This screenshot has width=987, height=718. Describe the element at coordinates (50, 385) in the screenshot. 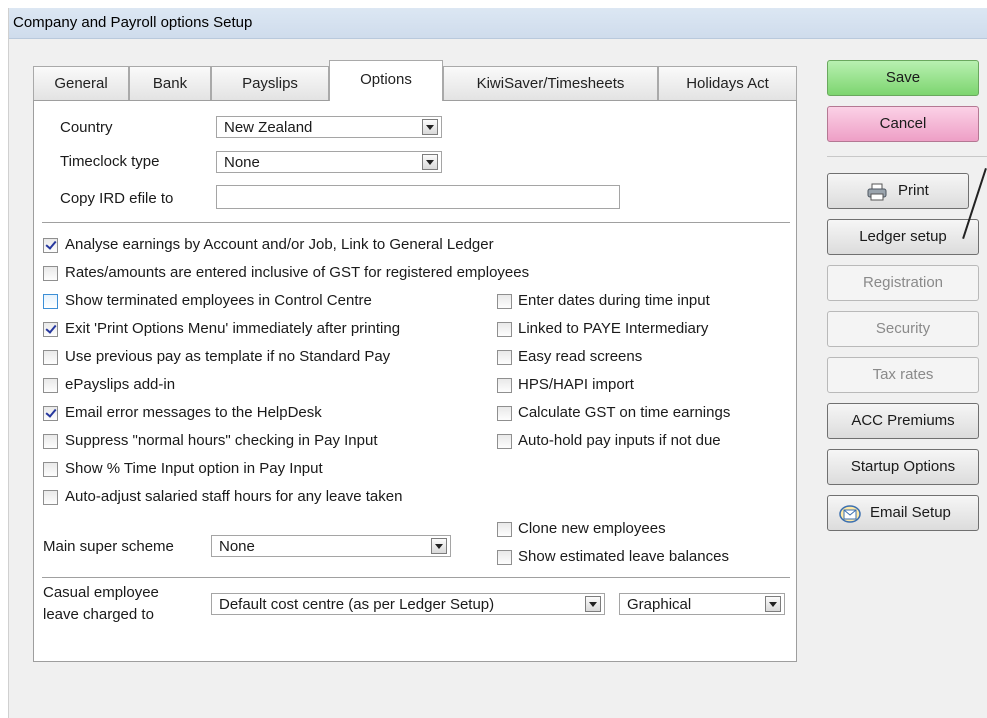

I see `epayslips-checkbox` at that location.